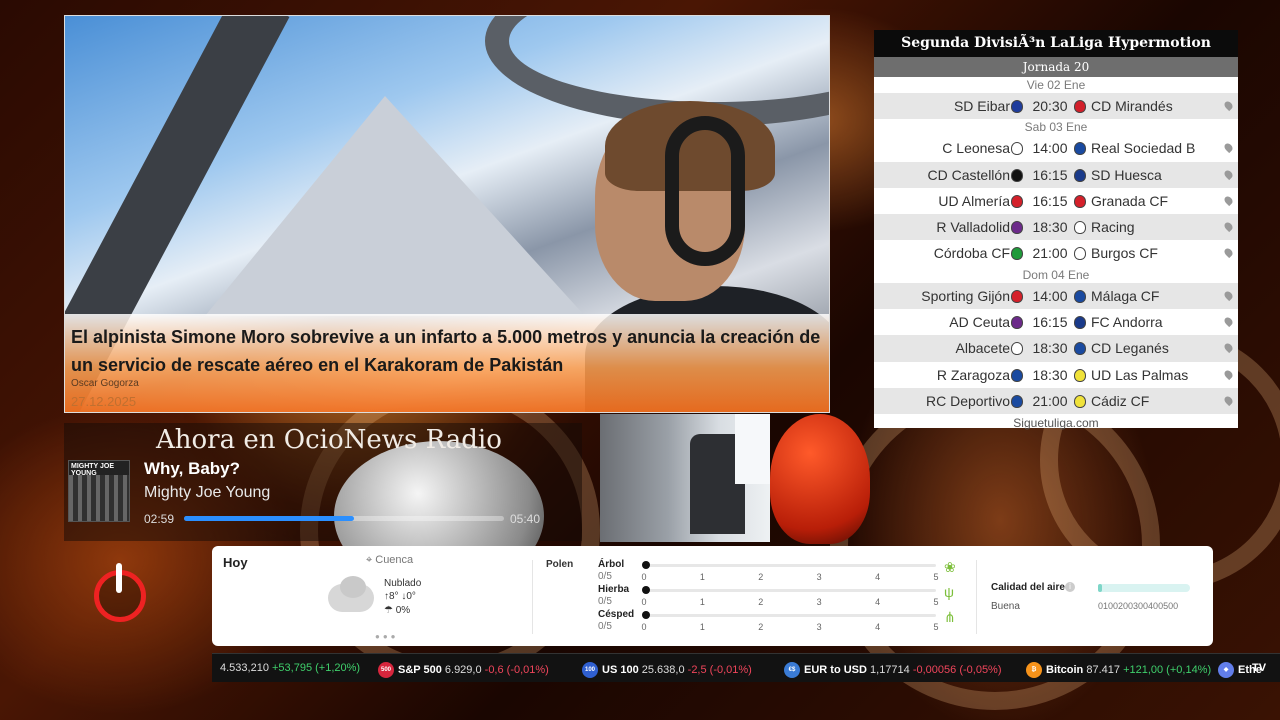 This screenshot has width=1280, height=720. What do you see at coordinates (235, 562) in the screenshot?
I see `weather-day-label: Hoy` at bounding box center [235, 562].